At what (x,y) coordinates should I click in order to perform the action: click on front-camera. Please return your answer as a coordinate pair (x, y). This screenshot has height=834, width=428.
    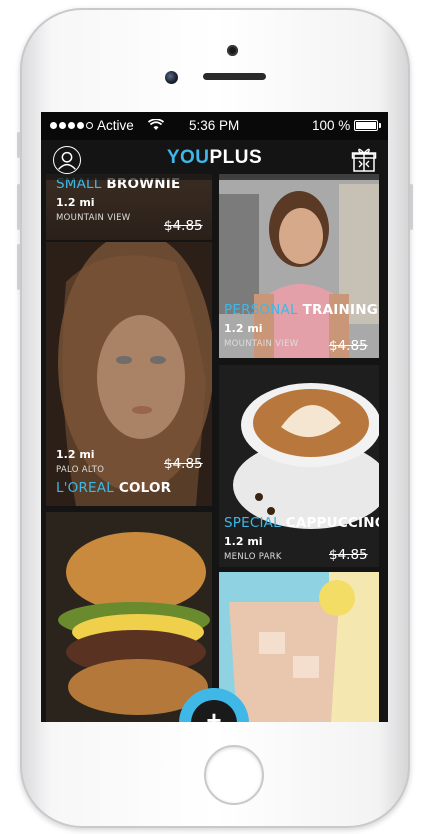
    Looking at the image, I should click on (171, 77).